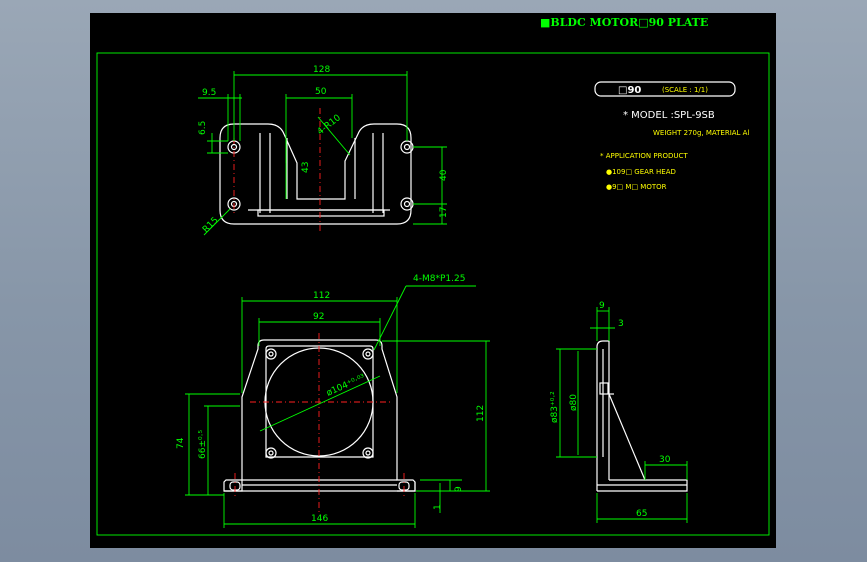 The image size is (867, 562). Describe the element at coordinates (636, 187) in the screenshot. I see `application-item: ●9□ M□ MOTOR` at that location.